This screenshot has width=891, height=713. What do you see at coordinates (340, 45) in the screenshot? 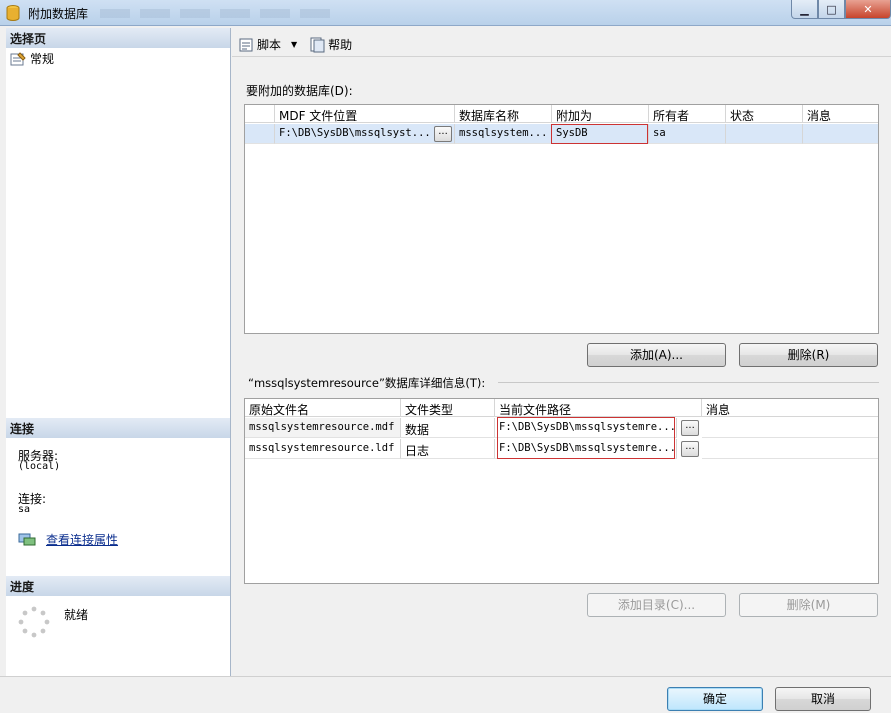
I see `help-label: 帮助` at bounding box center [340, 45].